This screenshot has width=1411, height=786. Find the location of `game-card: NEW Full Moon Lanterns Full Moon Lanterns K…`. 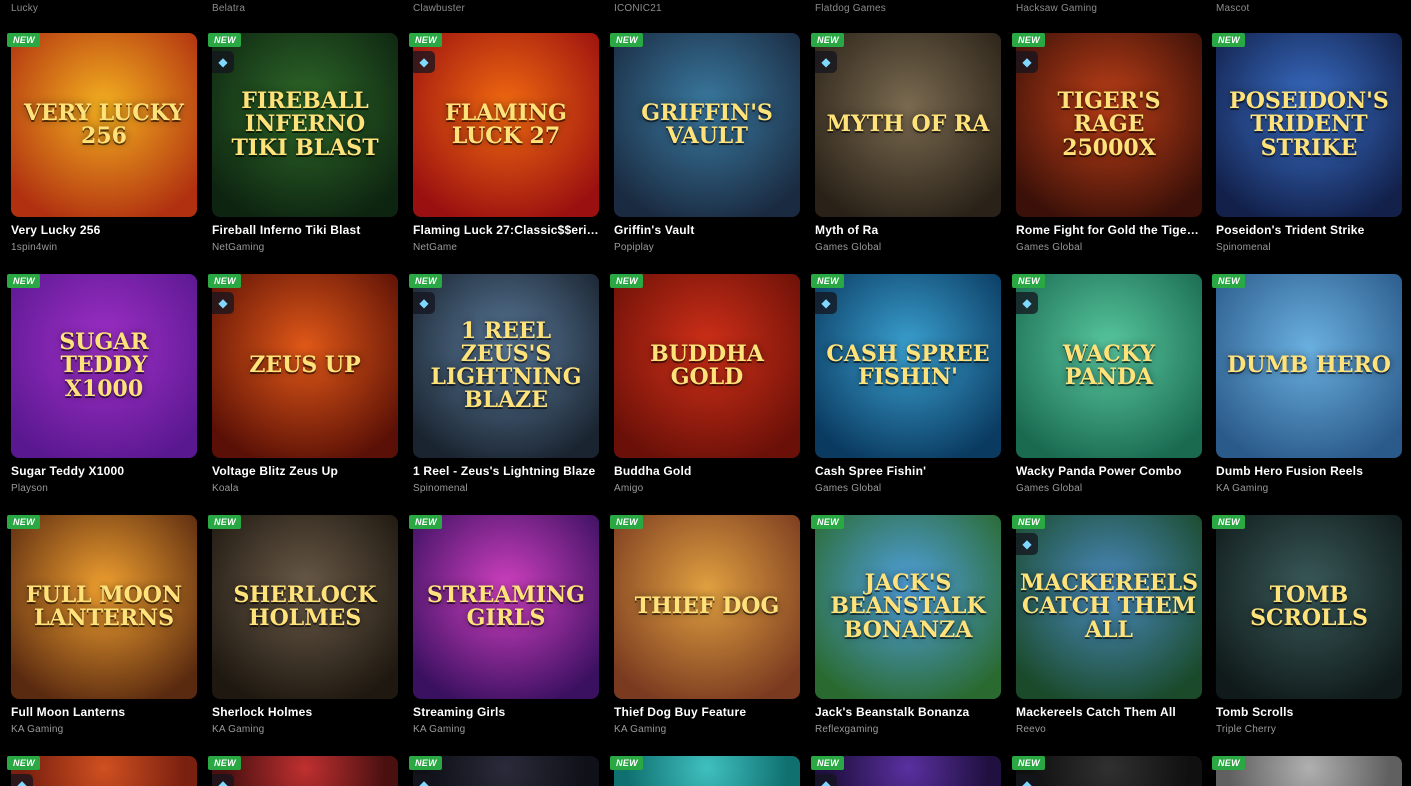

game-card: NEW Full Moon Lanterns Full Moon Lanterns K… is located at coordinates (102, 625).